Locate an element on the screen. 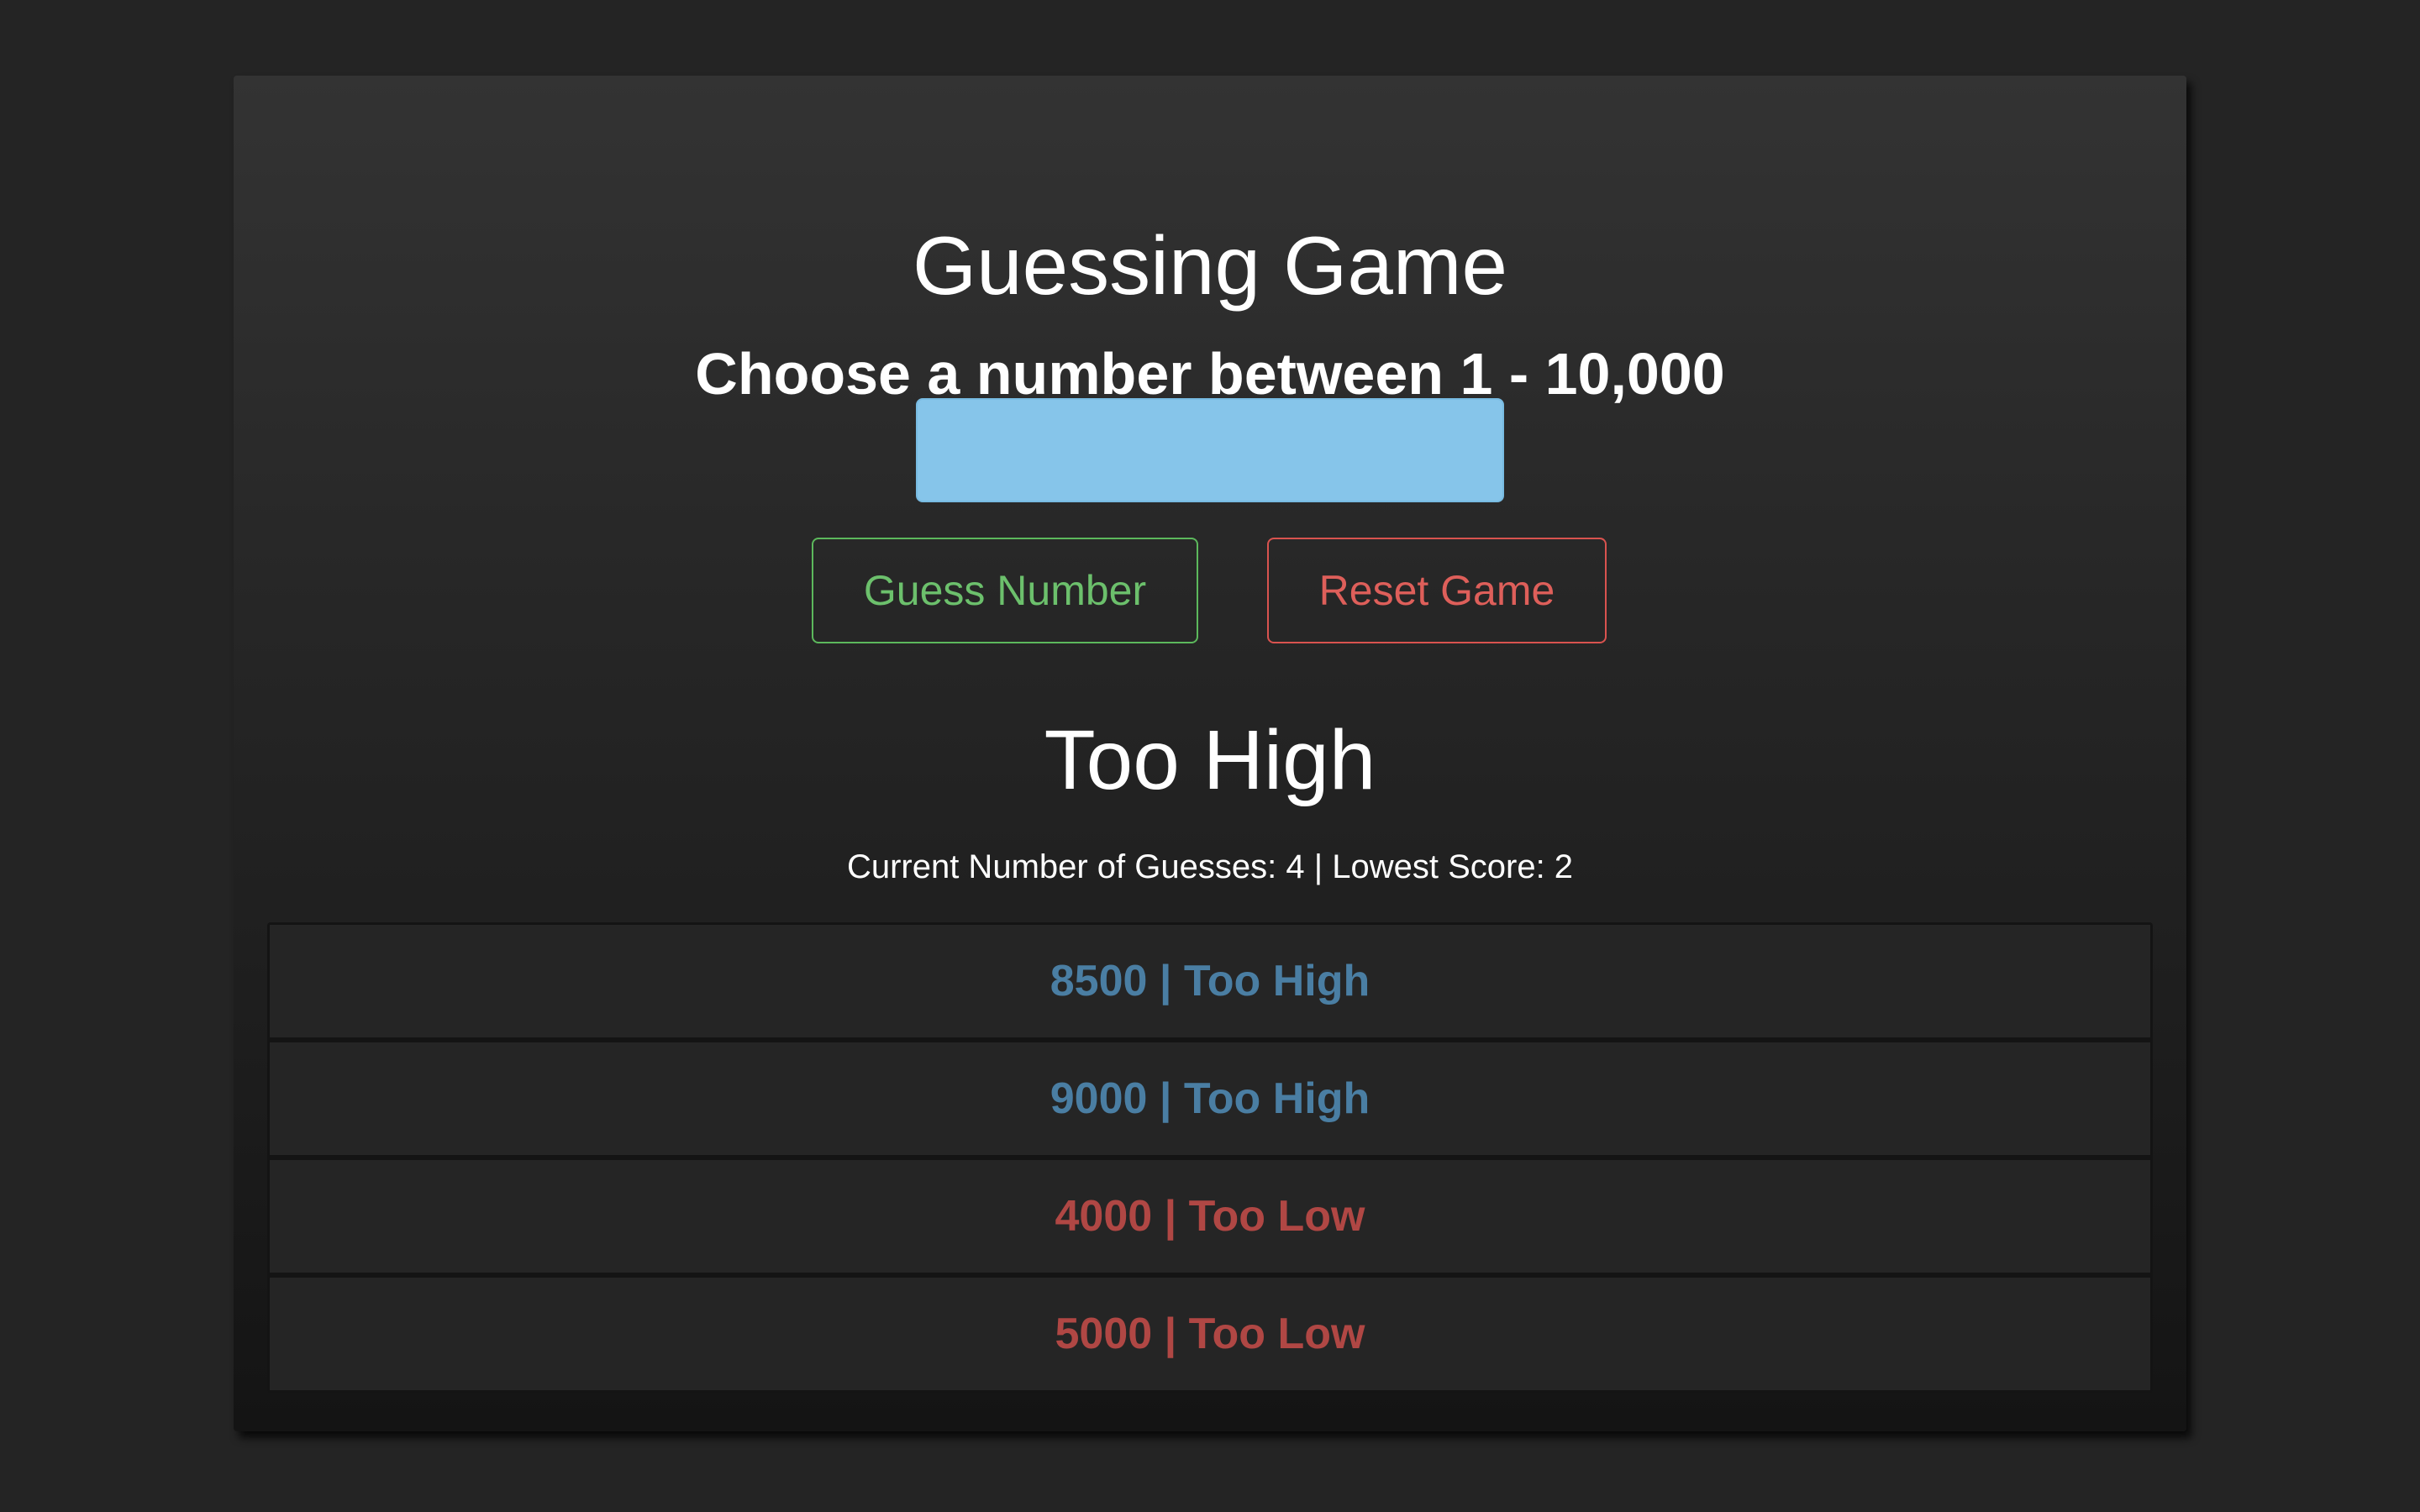  page-title: Guessing Game is located at coordinates (1210, 265).